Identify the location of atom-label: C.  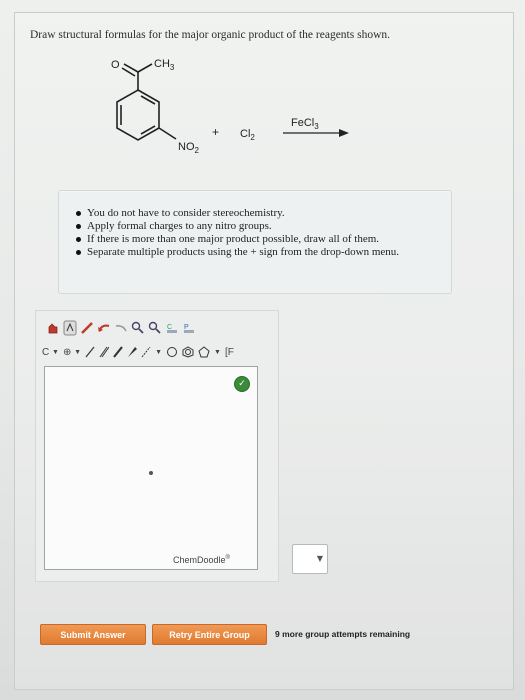
(46, 352).